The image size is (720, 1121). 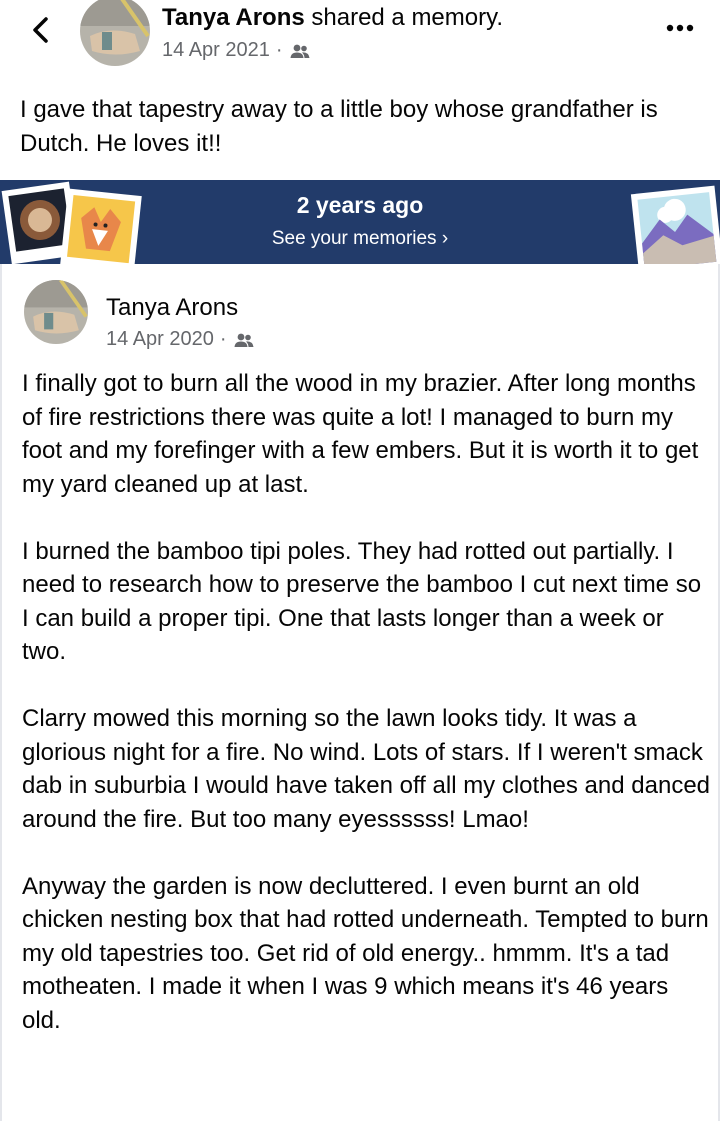 What do you see at coordinates (360, 239) in the screenshot?
I see `see-memories-link: See your memories ›` at bounding box center [360, 239].